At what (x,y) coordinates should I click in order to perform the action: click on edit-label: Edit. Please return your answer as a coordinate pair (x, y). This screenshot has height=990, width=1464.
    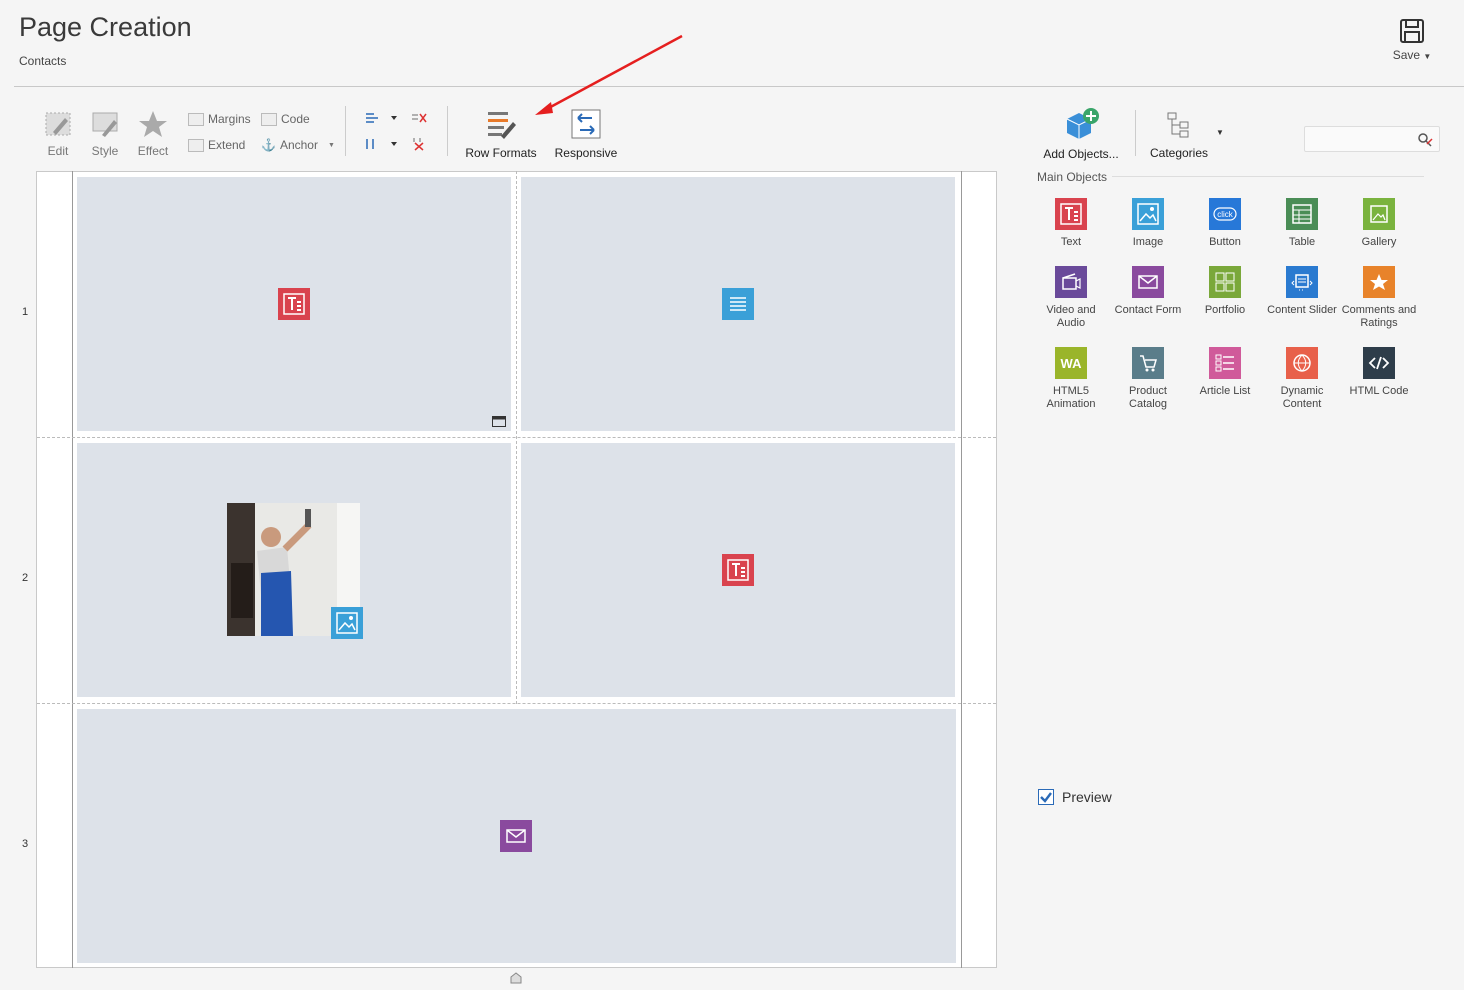
    Looking at the image, I should click on (58, 151).